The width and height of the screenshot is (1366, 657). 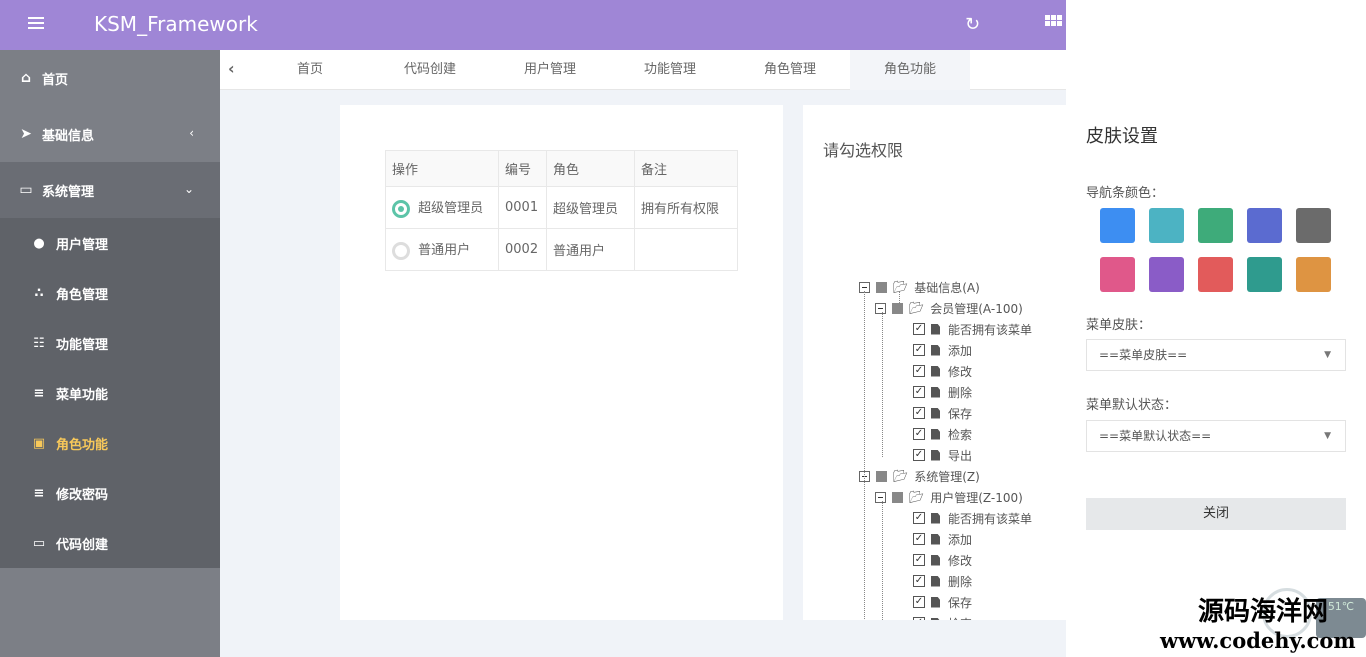 I want to click on radio-selected, so click(x=401, y=208).